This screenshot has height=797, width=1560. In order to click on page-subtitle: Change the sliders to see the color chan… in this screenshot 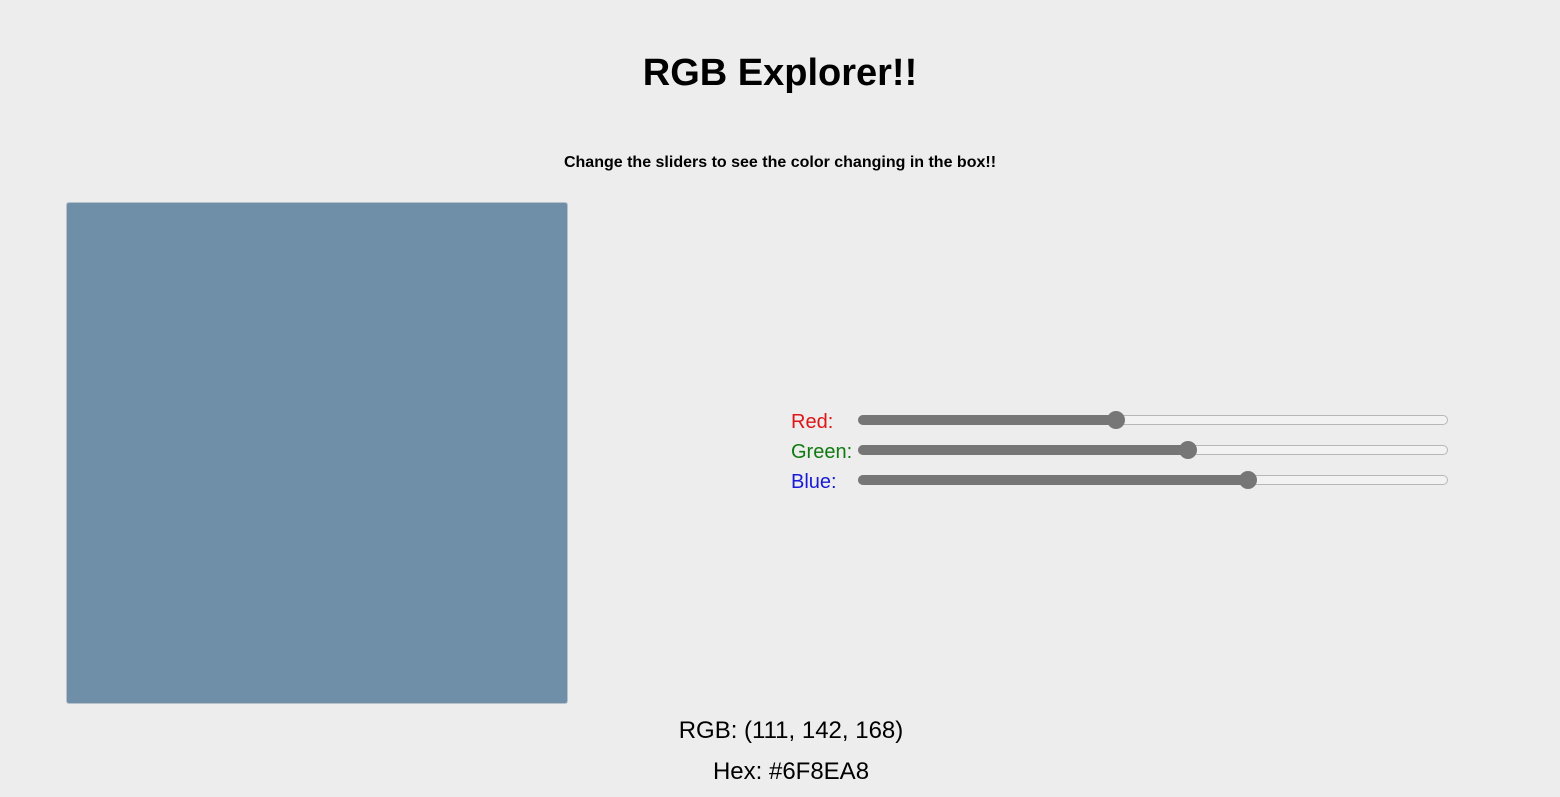, I will do `click(780, 162)`.